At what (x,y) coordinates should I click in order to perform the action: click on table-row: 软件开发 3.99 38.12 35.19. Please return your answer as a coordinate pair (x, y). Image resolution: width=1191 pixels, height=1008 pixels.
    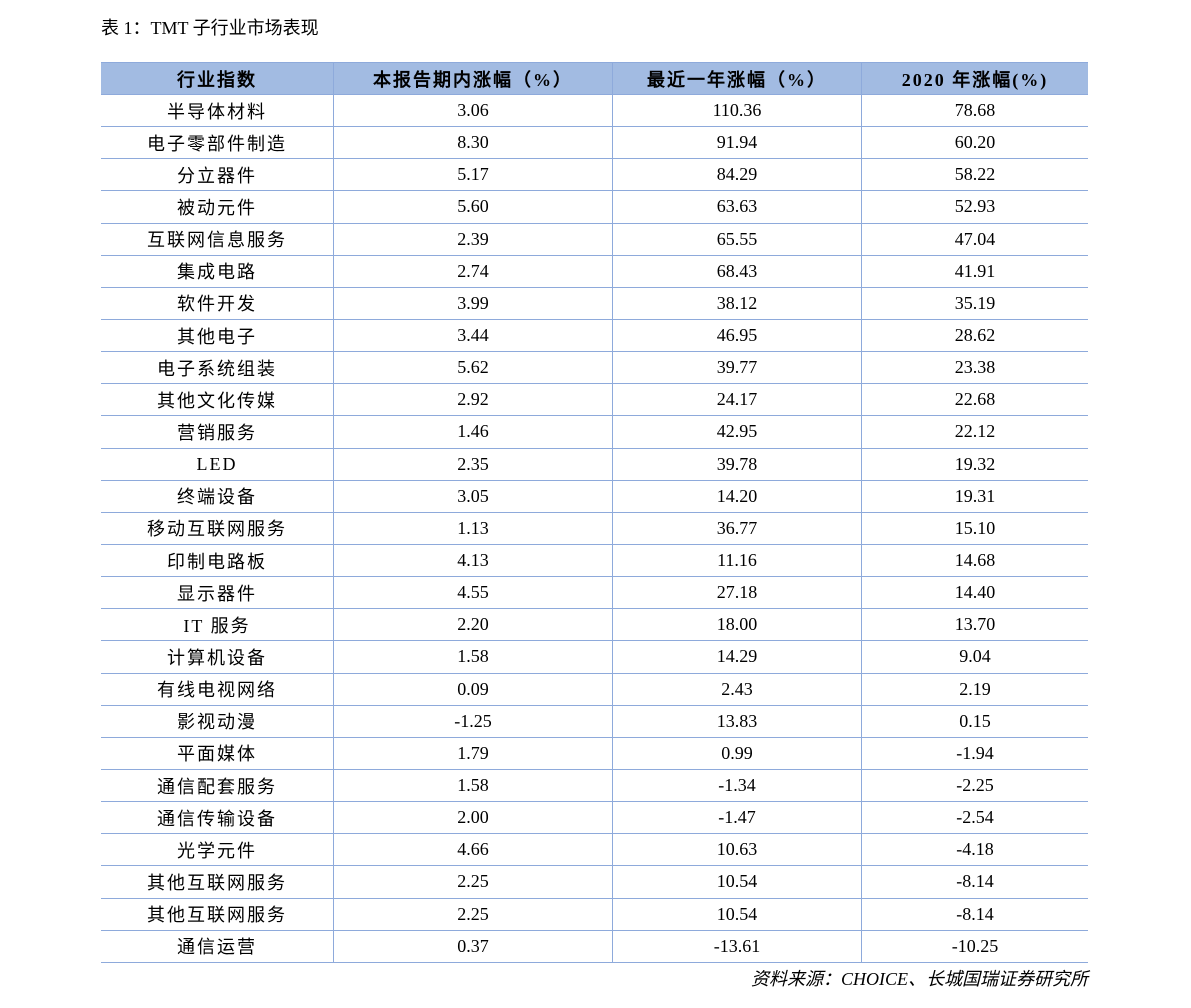
    Looking at the image, I should click on (594, 303).